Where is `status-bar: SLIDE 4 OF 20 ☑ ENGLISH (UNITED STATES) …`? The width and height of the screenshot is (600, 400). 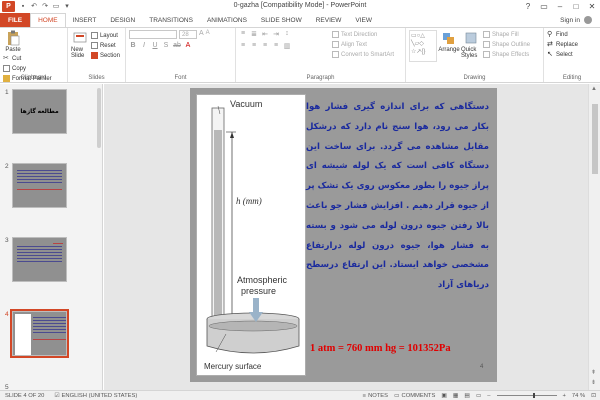
status-bar: SLIDE 4 OF 20 ☑ ENGLISH (UNITED STATES) … is located at coordinates (300, 395).